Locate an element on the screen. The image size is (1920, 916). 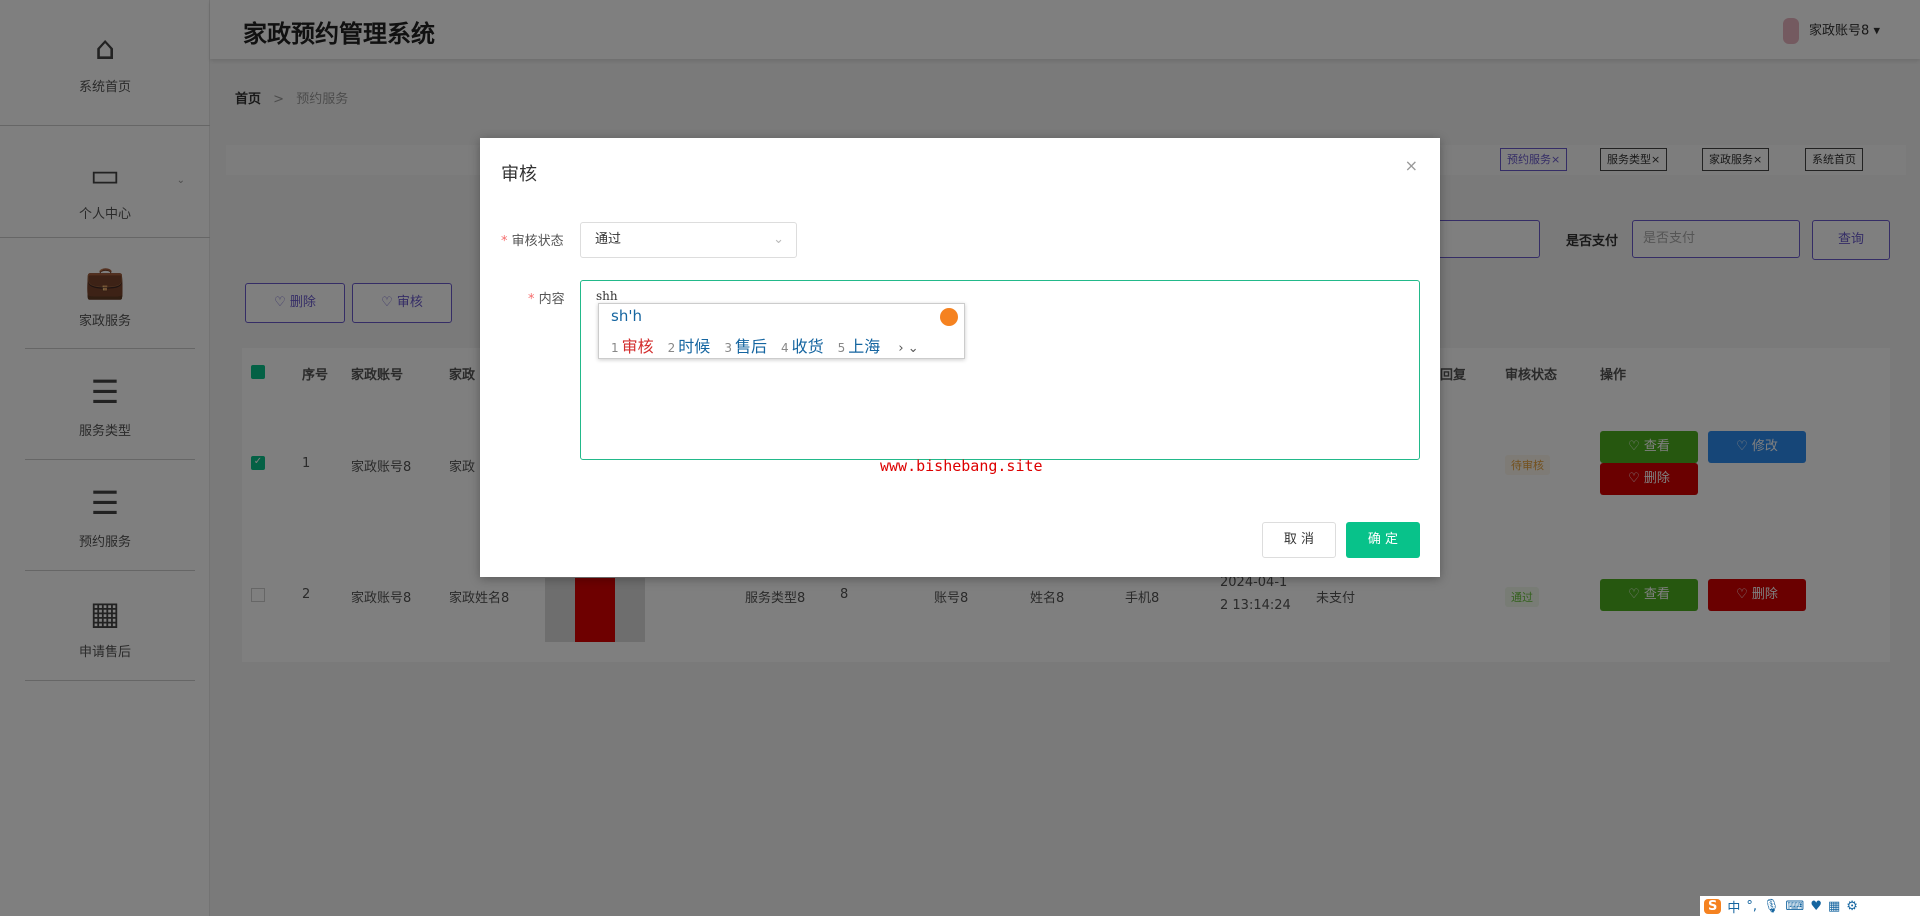
ime-candidate: 4 收货 is located at coordinates (802, 345).